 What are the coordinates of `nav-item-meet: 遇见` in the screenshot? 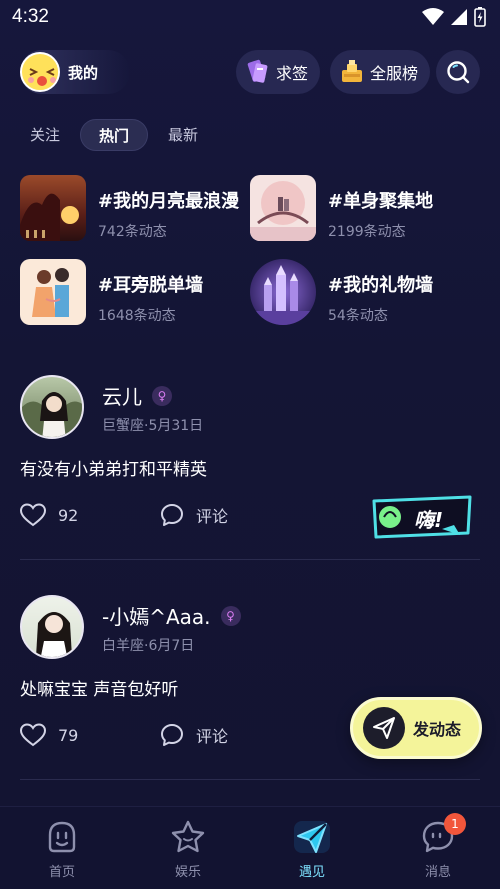 It's located at (312, 849).